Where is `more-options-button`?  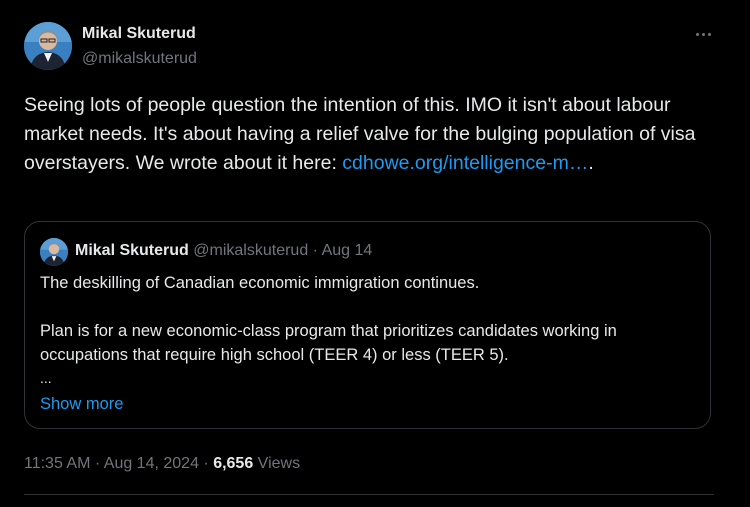 more-options-button is located at coordinates (703, 34).